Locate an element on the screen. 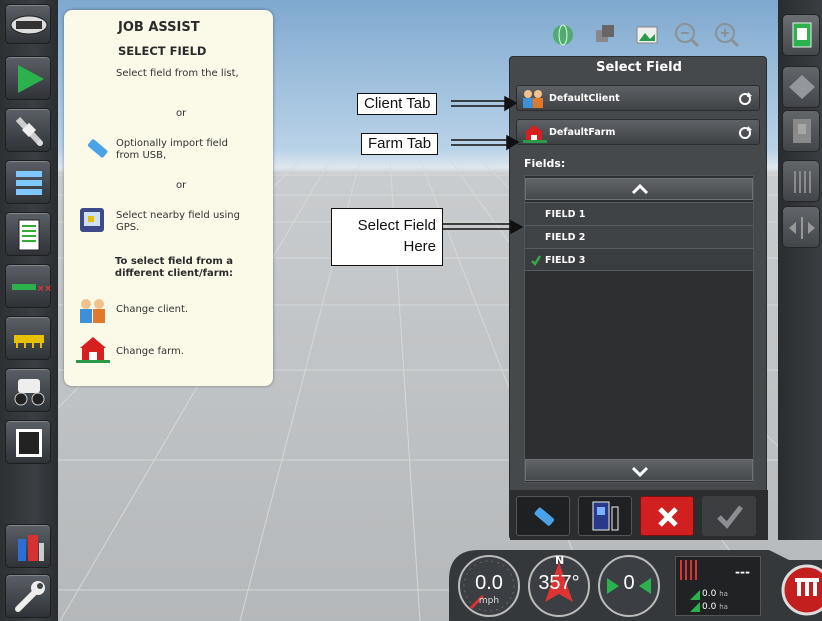 The width and height of the screenshot is (822, 621). status-bar: 0.0 mph N 357° 0 --- 0.0 ha 0.0 ha is located at coordinates (635, 585).